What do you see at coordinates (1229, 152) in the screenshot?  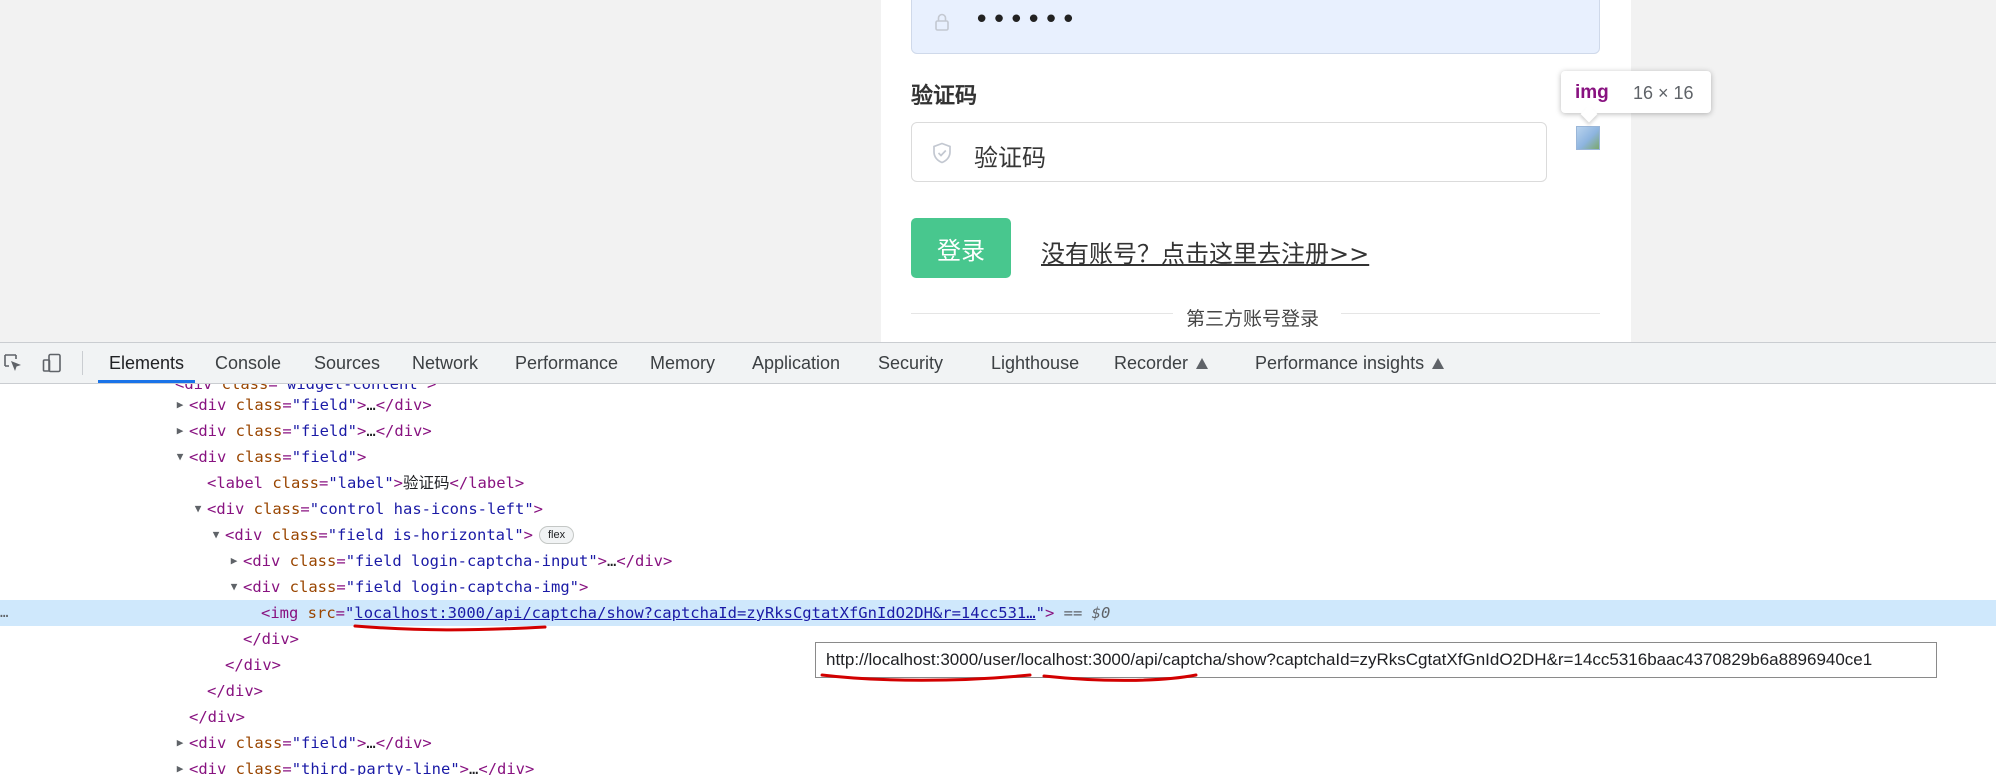 I see `captcha-input: 验证码` at bounding box center [1229, 152].